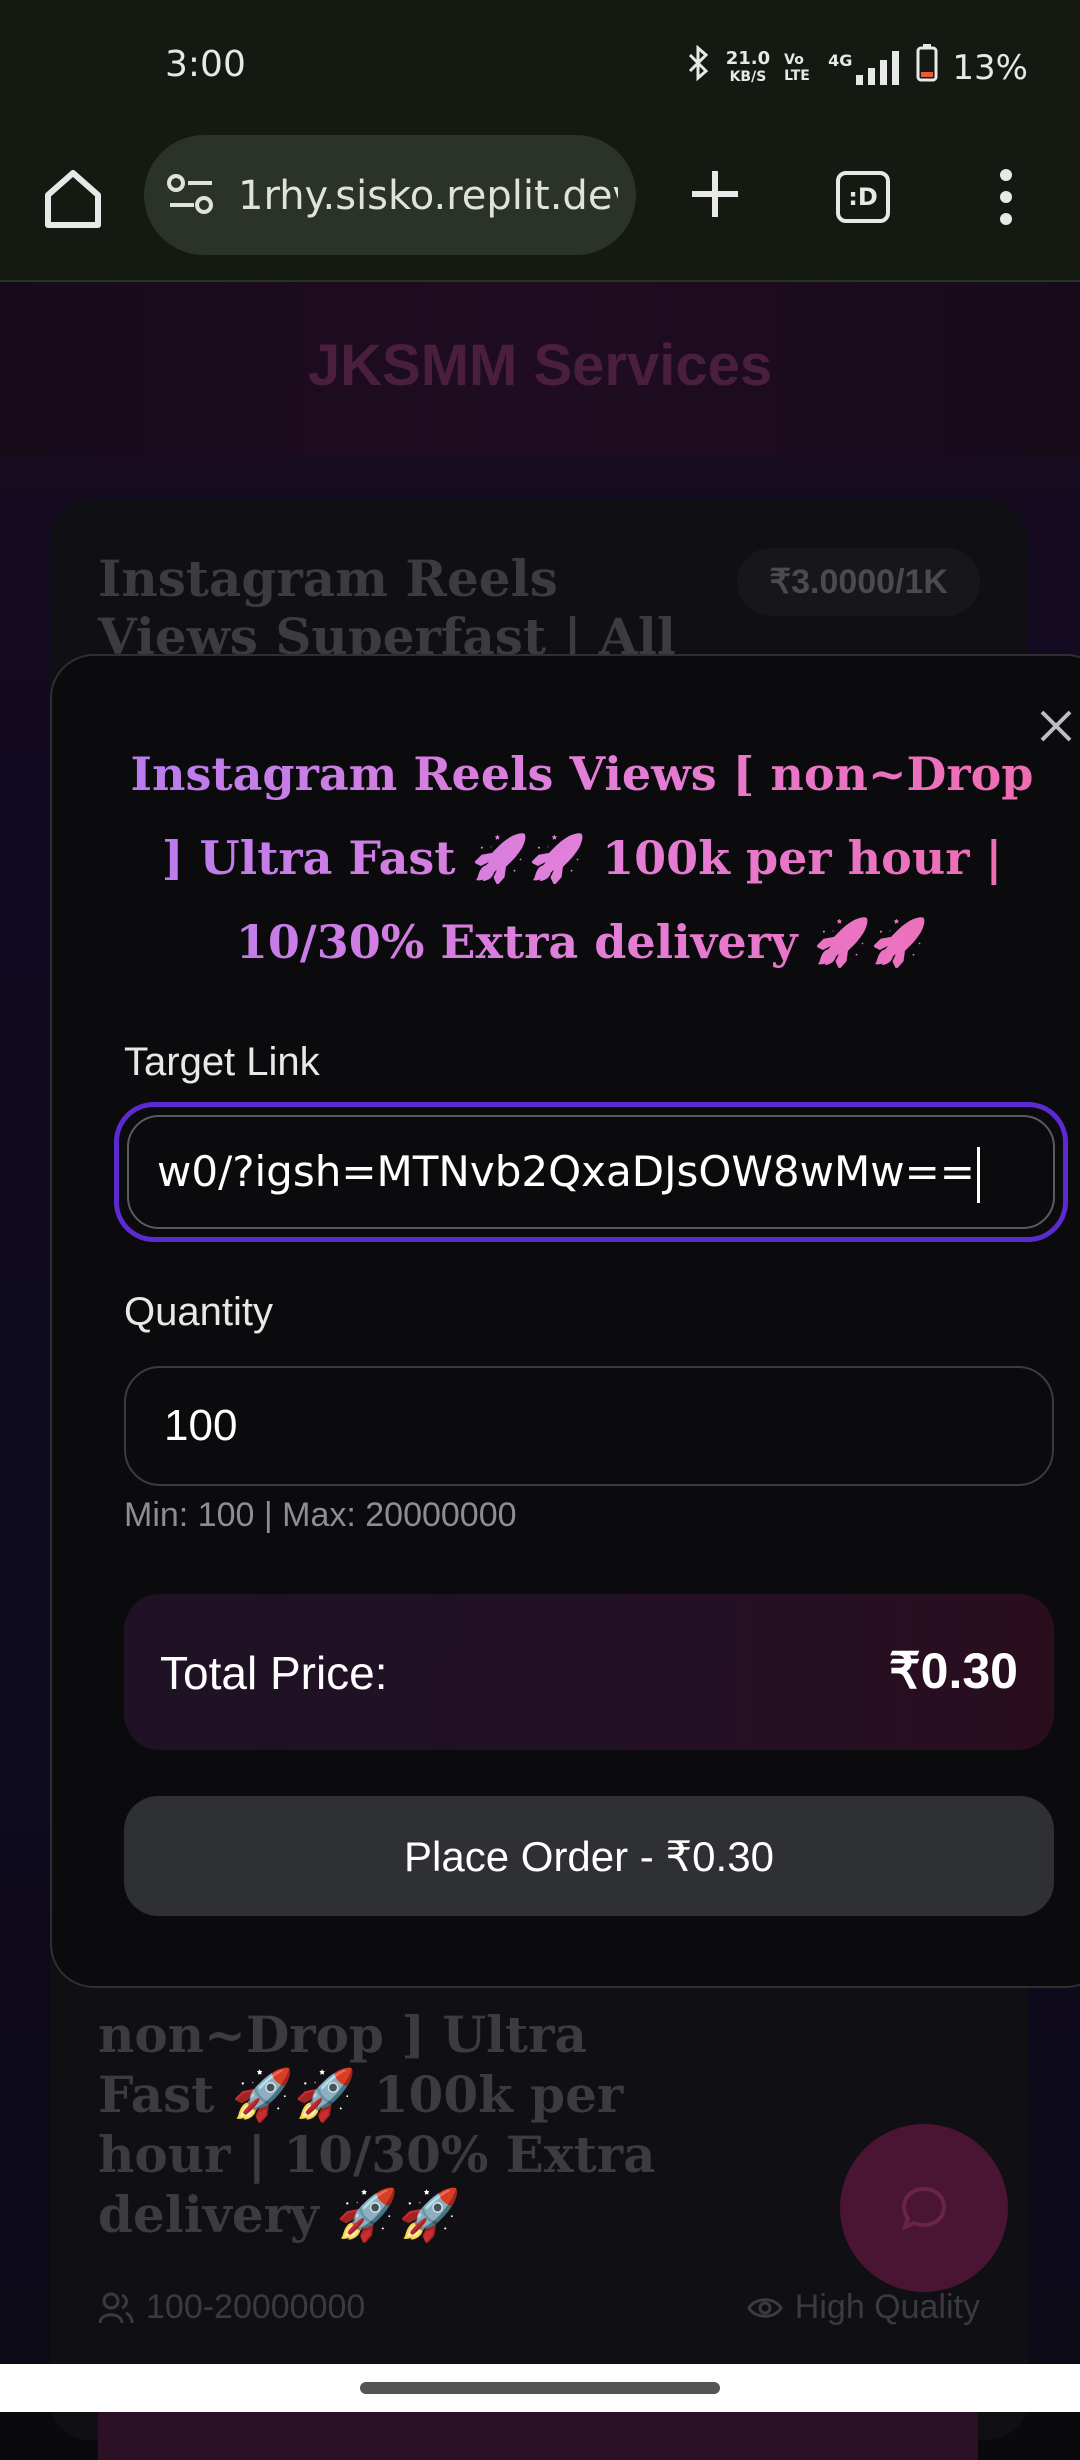 This screenshot has height=2460, width=1080. Describe the element at coordinates (274, 1673) in the screenshot. I see `total-price-label: Total Price:` at that location.